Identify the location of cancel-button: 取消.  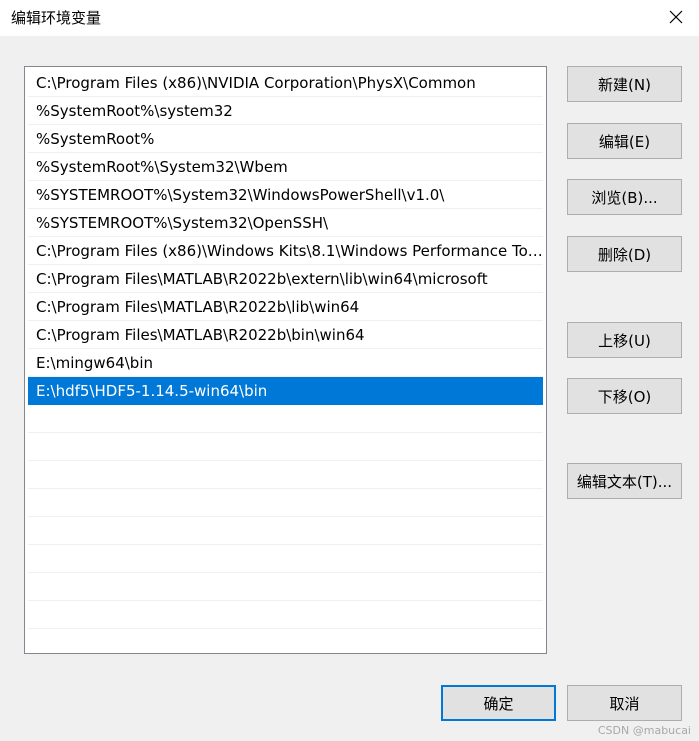
(624, 703).